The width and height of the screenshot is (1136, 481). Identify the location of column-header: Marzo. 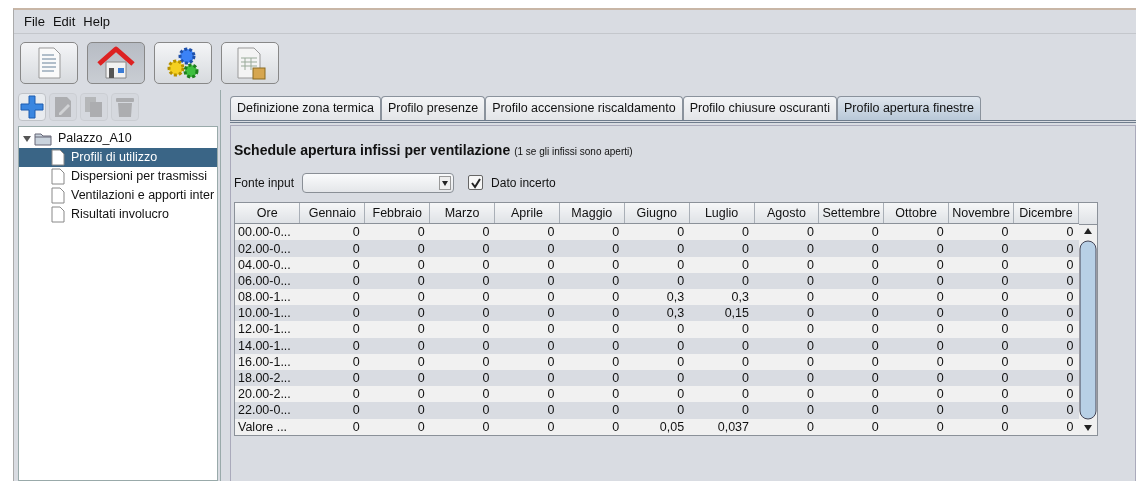
(462, 213).